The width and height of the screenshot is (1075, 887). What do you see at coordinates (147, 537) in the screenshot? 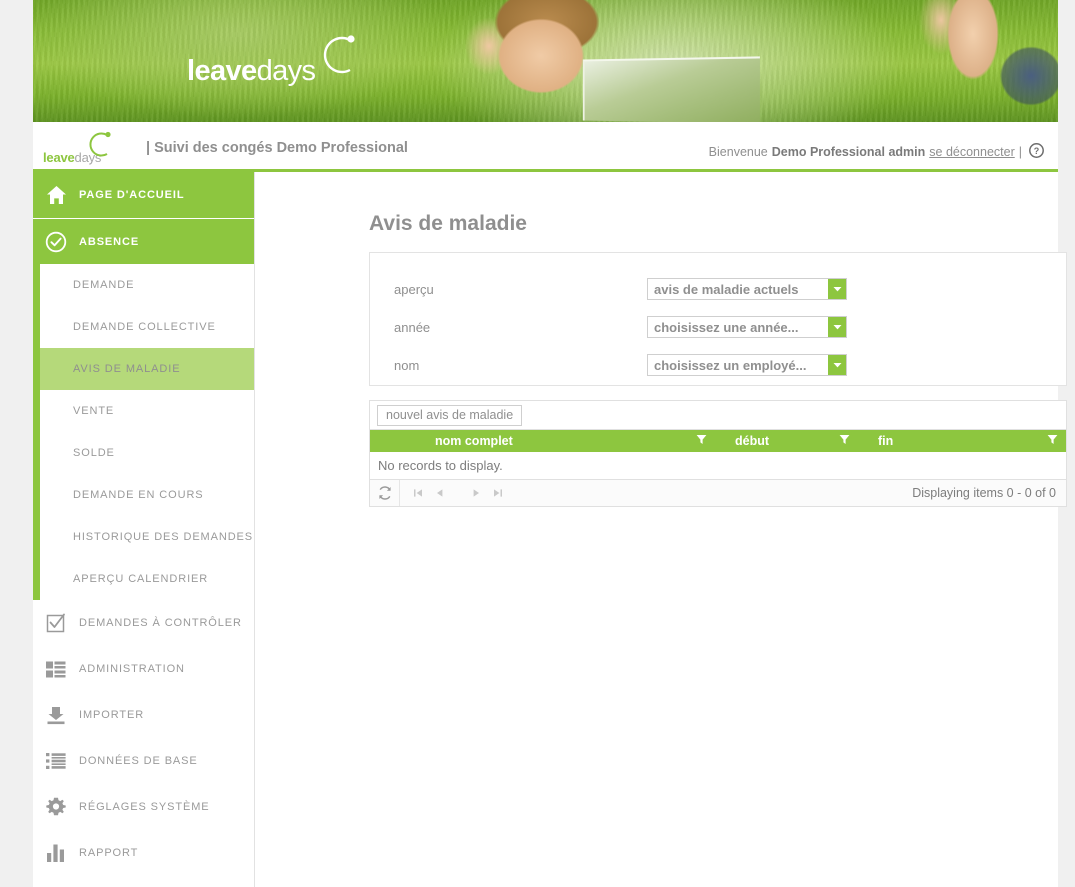
I see `sidebar-subitem-historique-des-demandes: HISTORIQUE DES DEMANDES` at bounding box center [147, 537].